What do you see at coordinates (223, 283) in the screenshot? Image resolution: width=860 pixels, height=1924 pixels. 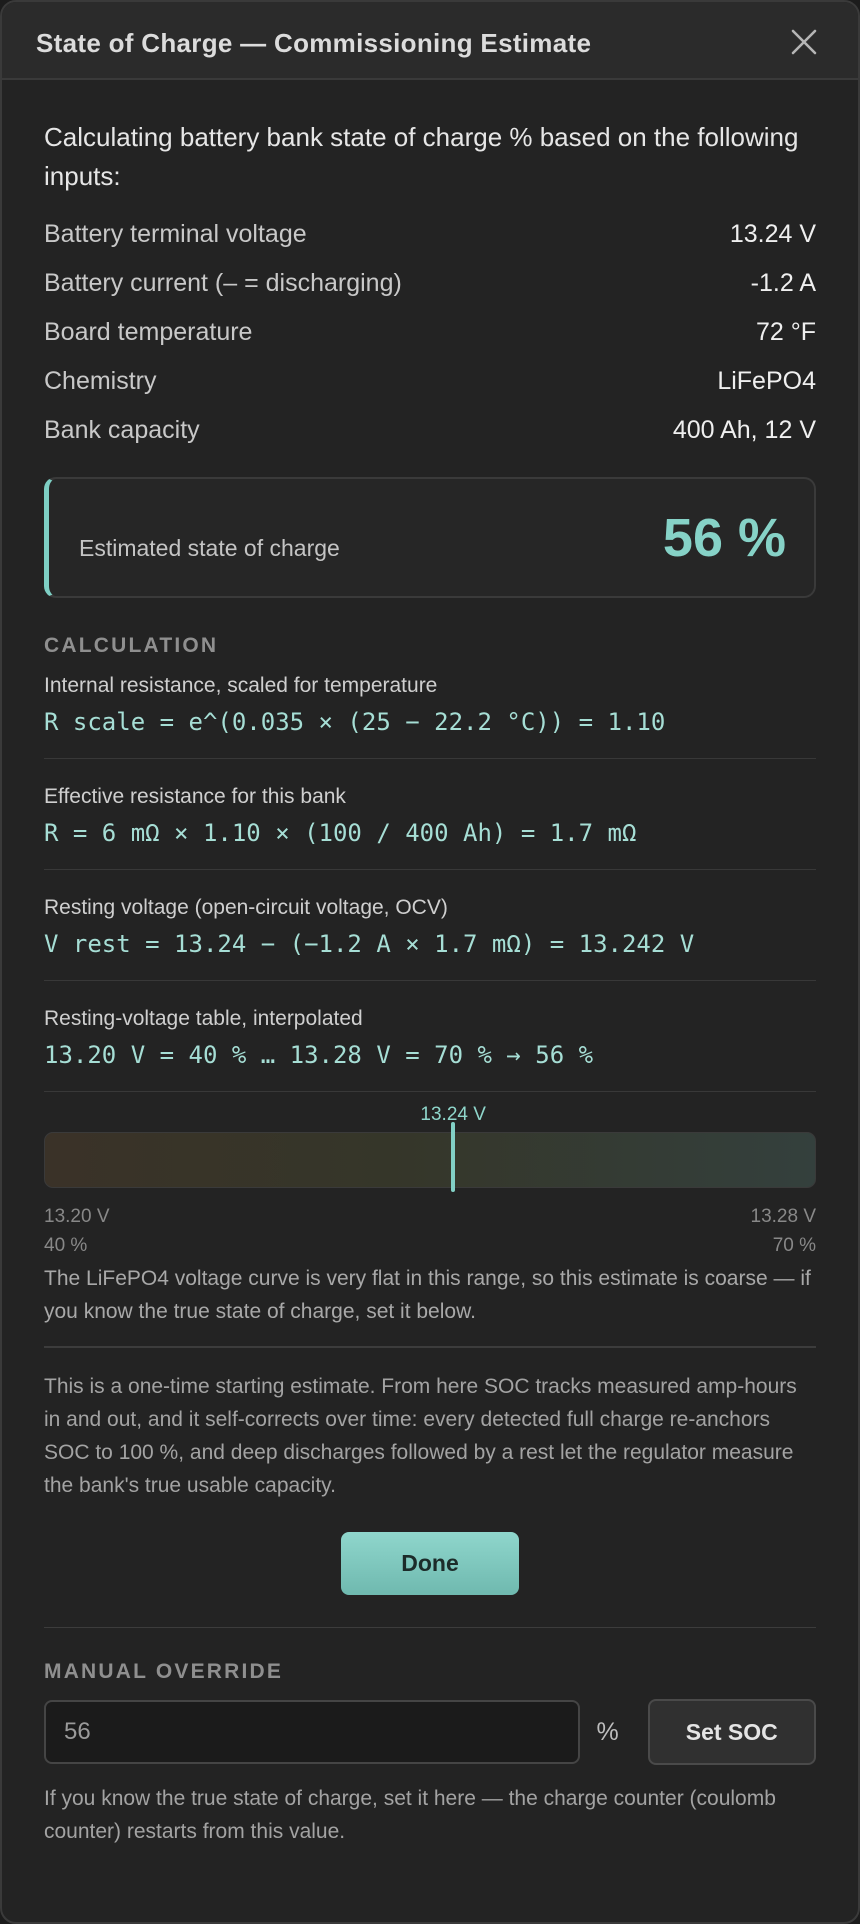 I see `input-label: Battery current (– = discharging)` at bounding box center [223, 283].